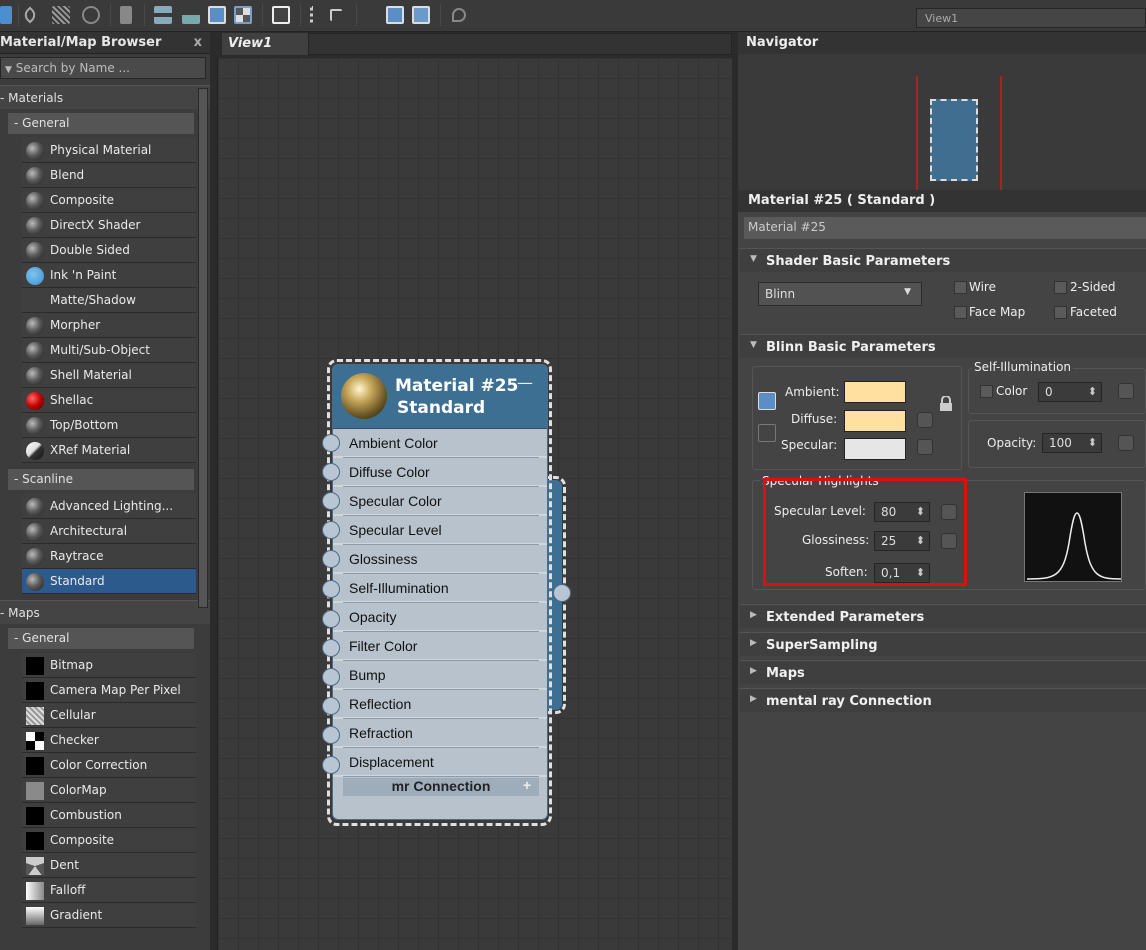  Describe the element at coordinates (943, 644) in the screenshot. I see `rollout-supersampling: ▶ SuperSampling` at that location.